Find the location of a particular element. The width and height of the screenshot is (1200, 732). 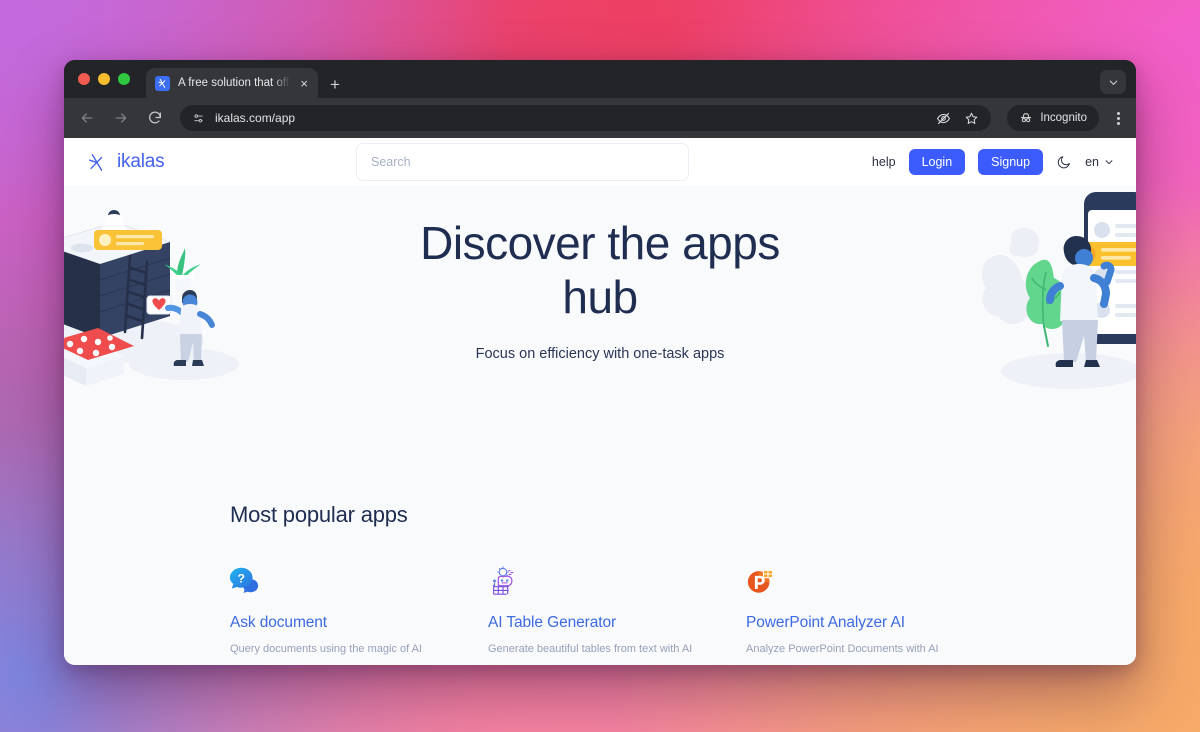

site-header-actions: help Login Signup en is located at coordinates (993, 162).